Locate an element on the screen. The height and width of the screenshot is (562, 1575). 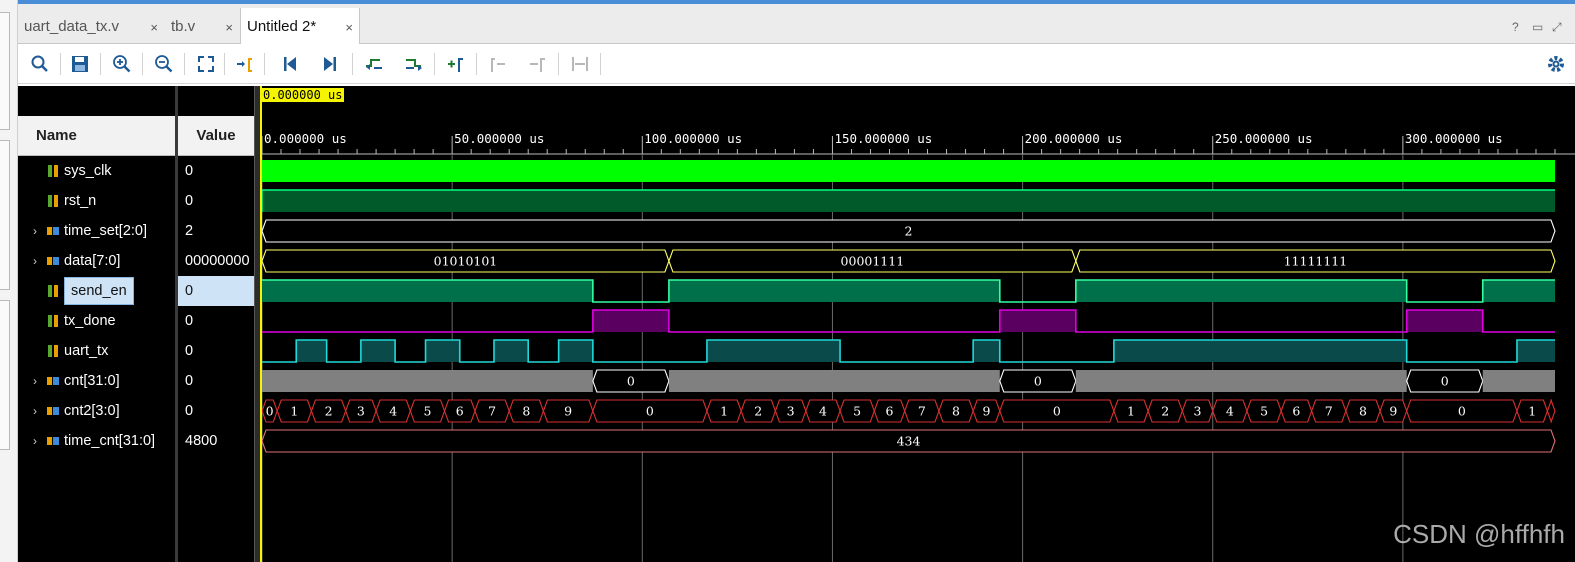
time-tick-label: 300.000000 us is located at coordinates (1454, 138).